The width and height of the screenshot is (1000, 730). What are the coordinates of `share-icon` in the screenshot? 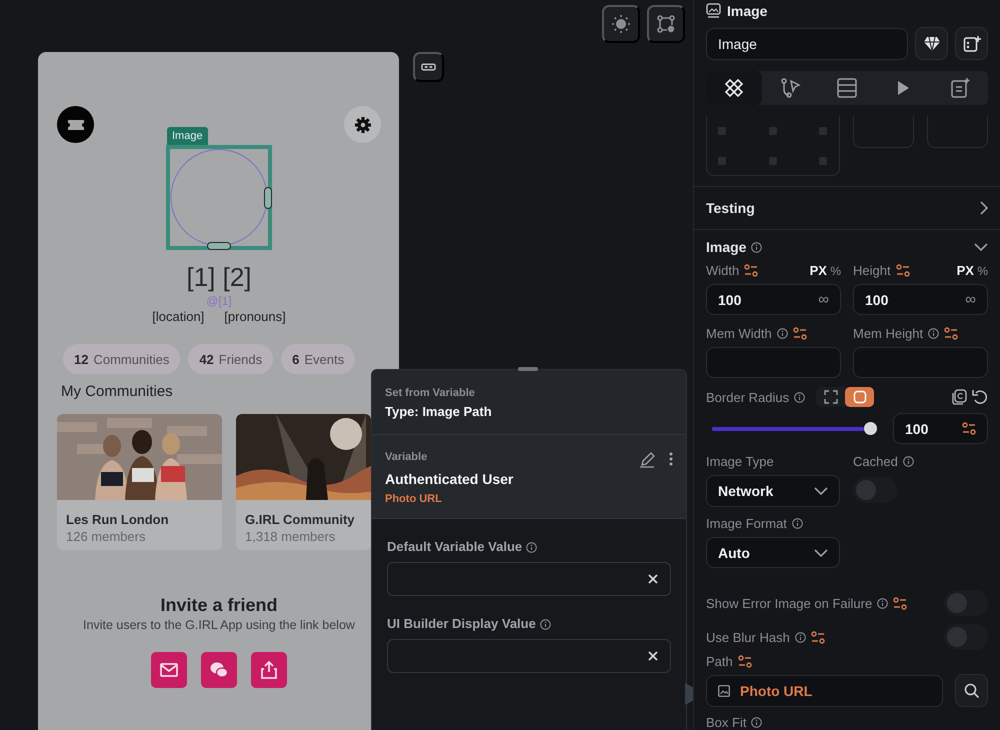 It's located at (269, 670).